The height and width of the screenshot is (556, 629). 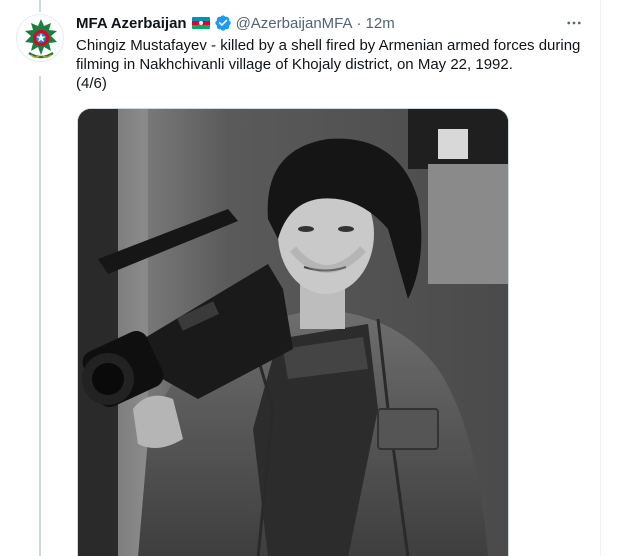 I want to click on thread-connector-top, so click(x=40, y=6).